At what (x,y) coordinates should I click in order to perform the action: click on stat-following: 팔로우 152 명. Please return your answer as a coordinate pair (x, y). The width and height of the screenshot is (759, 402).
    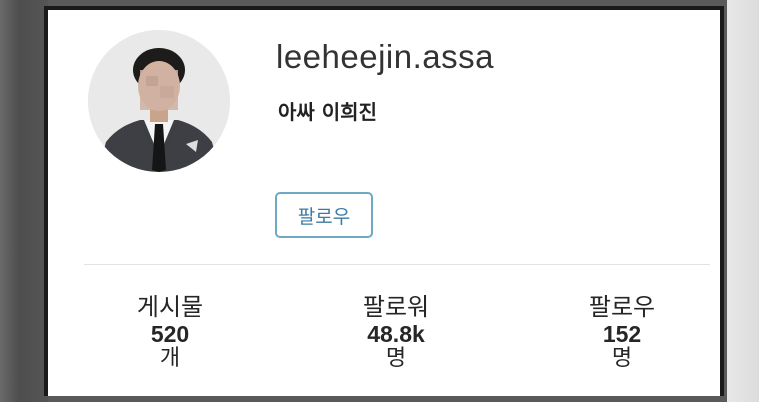
    Looking at the image, I should click on (622, 332).